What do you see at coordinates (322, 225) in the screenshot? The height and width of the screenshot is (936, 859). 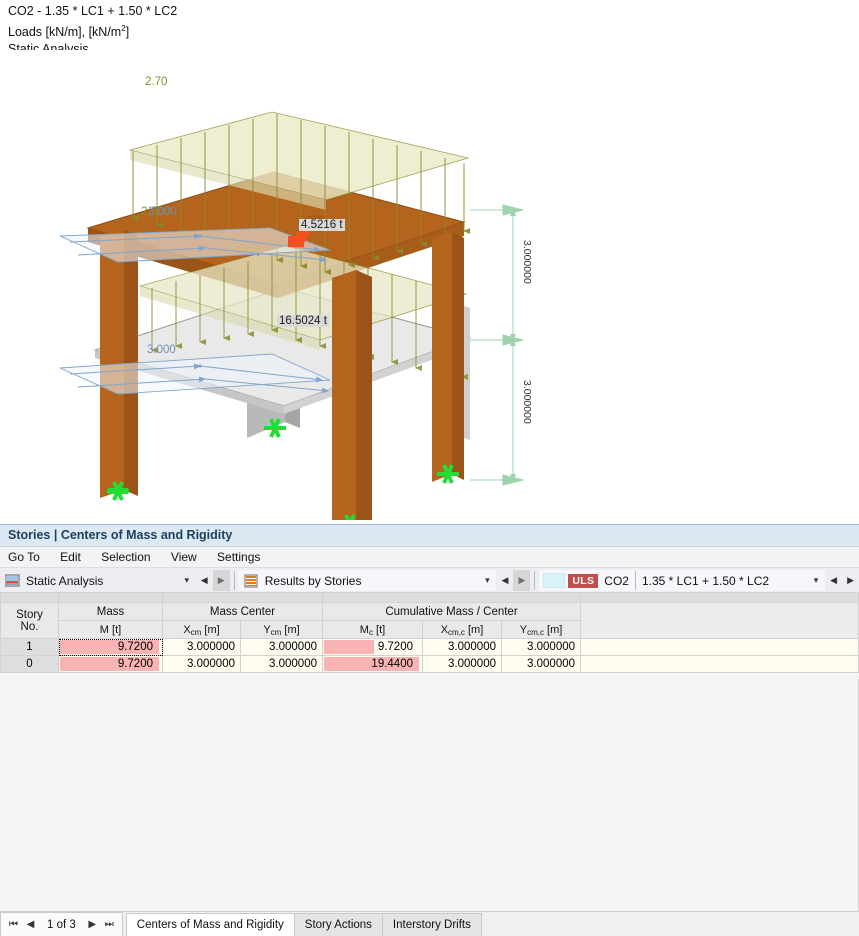 I see `result-value-upper: 4.5216 t` at bounding box center [322, 225].